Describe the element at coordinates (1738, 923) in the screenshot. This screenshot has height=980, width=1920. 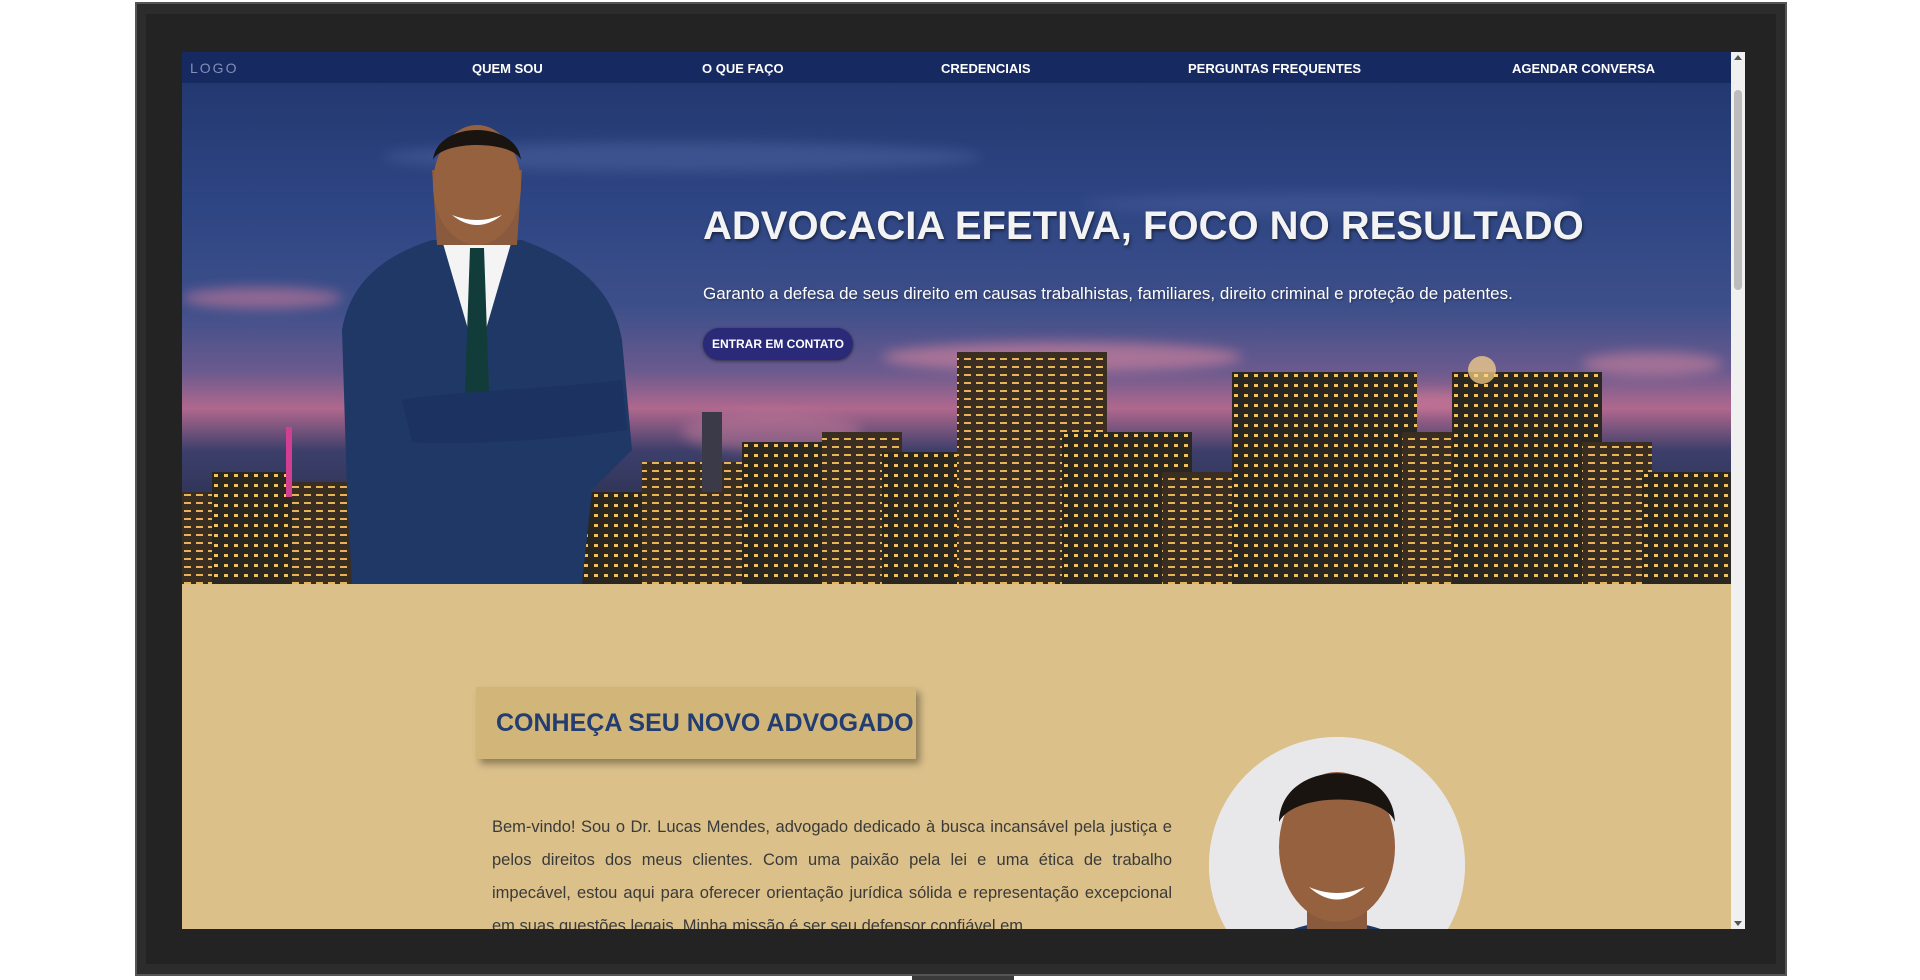
I see `scroll-down-arrow-icon` at that location.